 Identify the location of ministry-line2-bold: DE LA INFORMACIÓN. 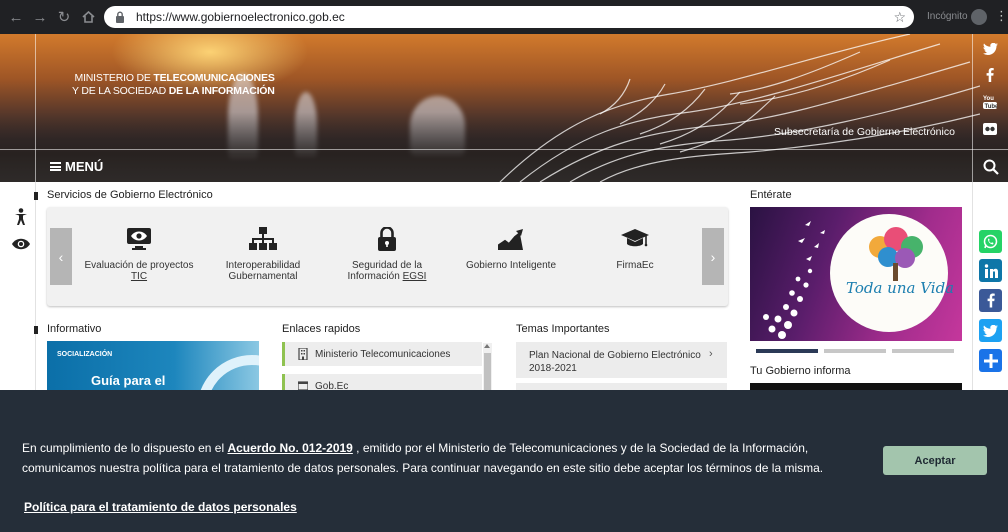
(221, 91).